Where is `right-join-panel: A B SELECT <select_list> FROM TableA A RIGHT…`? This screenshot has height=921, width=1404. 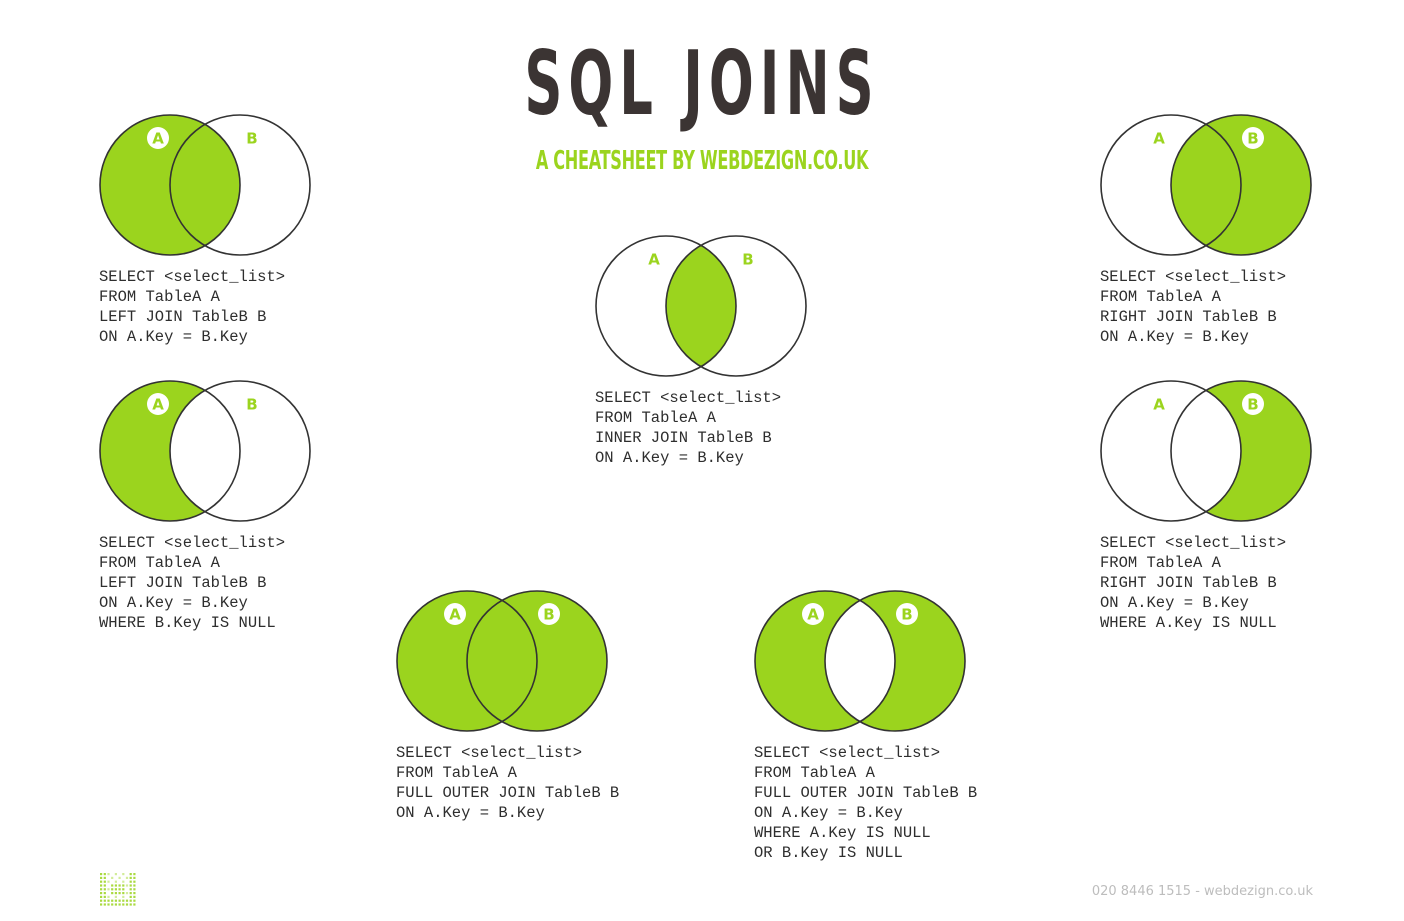 right-join-panel: A B SELECT <select_list> FROM TableA A RIGHT… is located at coordinates (1208, 230).